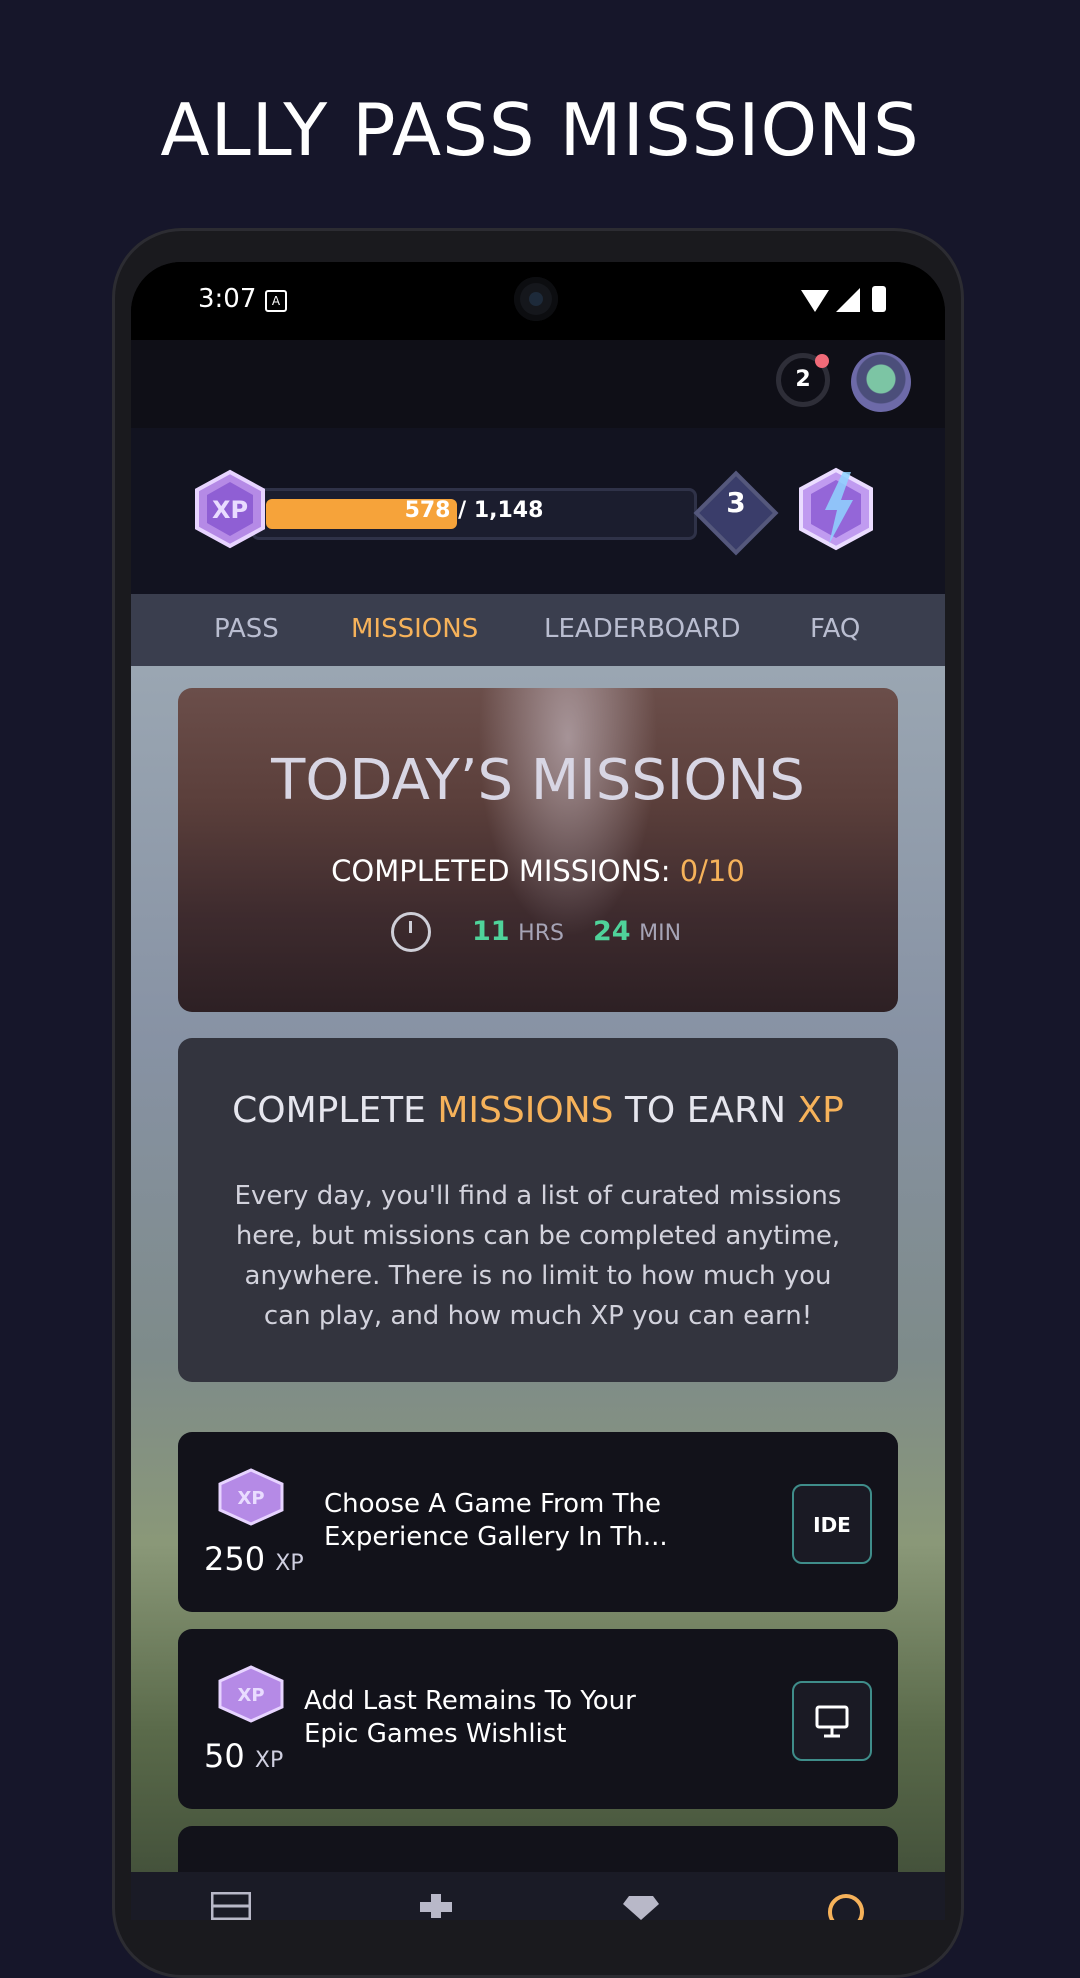 Image resolution: width=1080 pixels, height=1978 pixels. What do you see at coordinates (815, 301) in the screenshot?
I see `wifi-icon` at bounding box center [815, 301].